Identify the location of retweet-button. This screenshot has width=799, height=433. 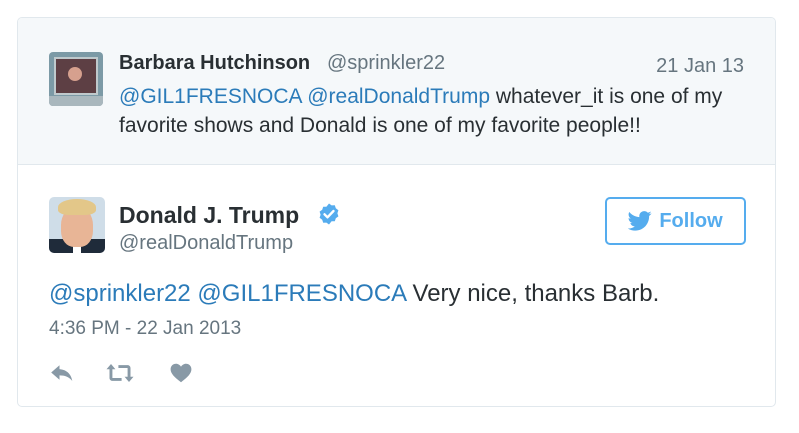
(120, 373).